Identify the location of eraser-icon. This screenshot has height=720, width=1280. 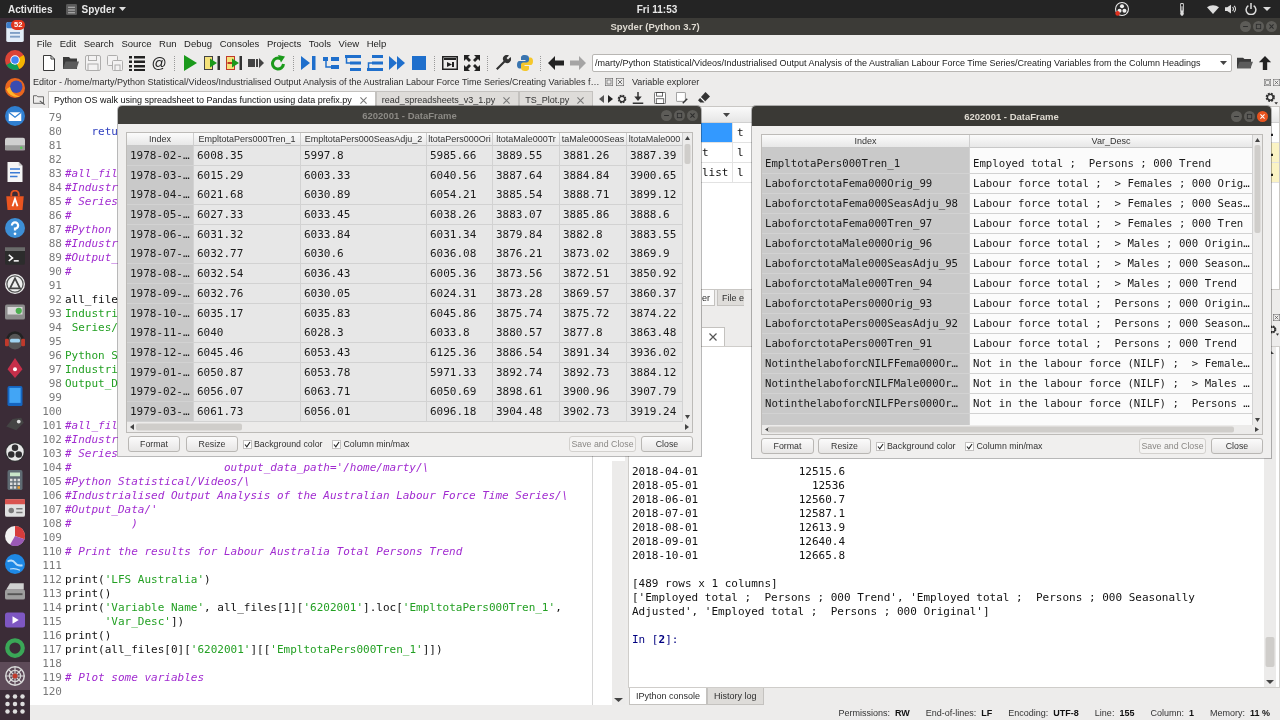
(704, 98).